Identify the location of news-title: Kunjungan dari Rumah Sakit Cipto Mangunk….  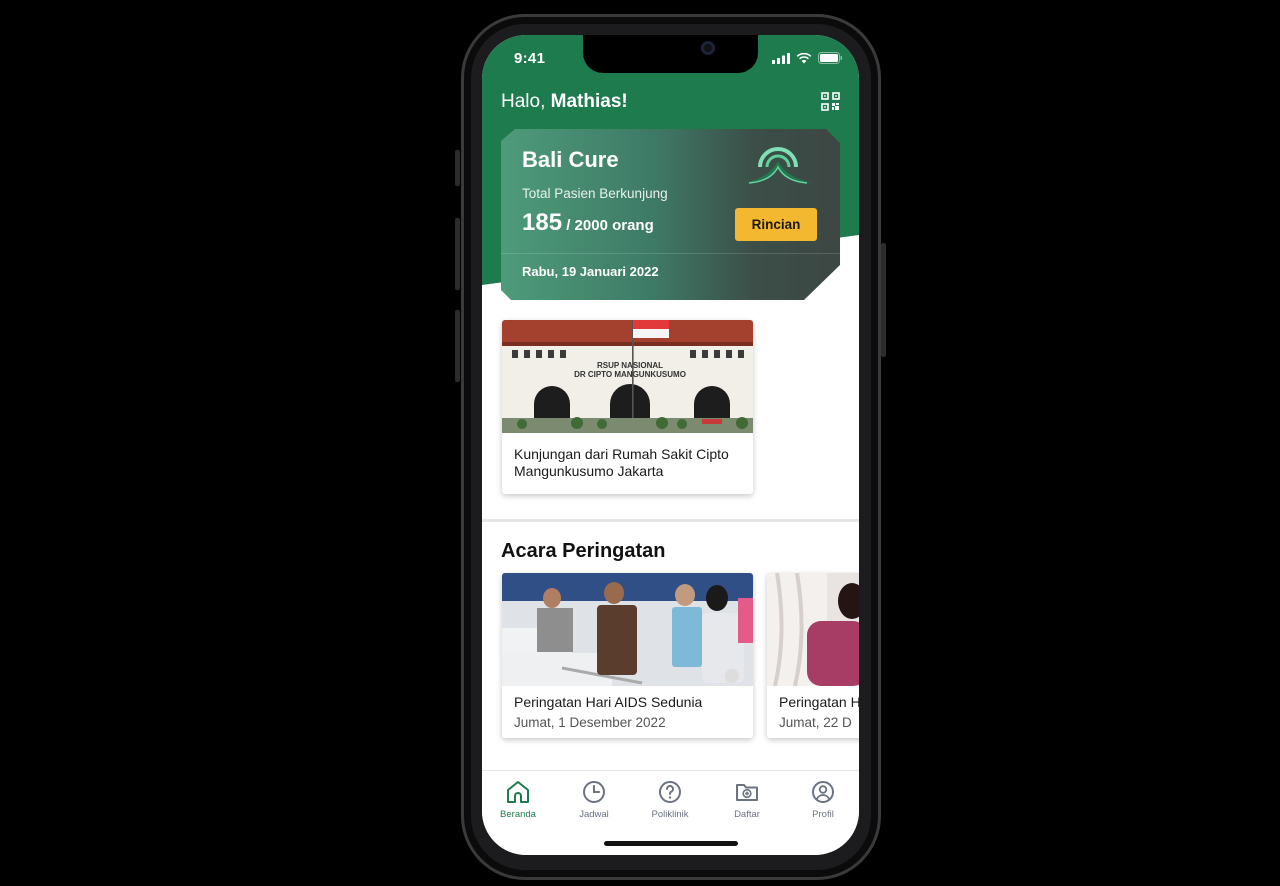
(621, 462).